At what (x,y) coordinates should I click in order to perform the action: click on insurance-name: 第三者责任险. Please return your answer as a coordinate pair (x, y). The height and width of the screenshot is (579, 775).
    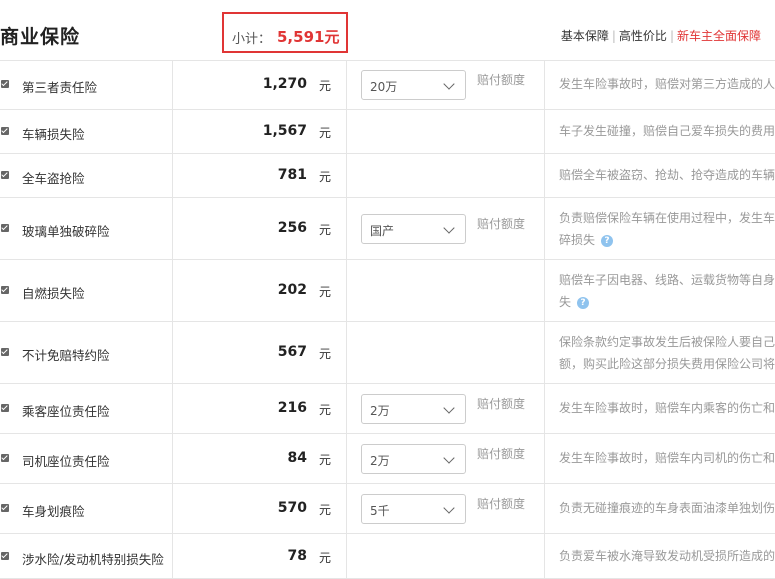
    Looking at the image, I should click on (60, 87).